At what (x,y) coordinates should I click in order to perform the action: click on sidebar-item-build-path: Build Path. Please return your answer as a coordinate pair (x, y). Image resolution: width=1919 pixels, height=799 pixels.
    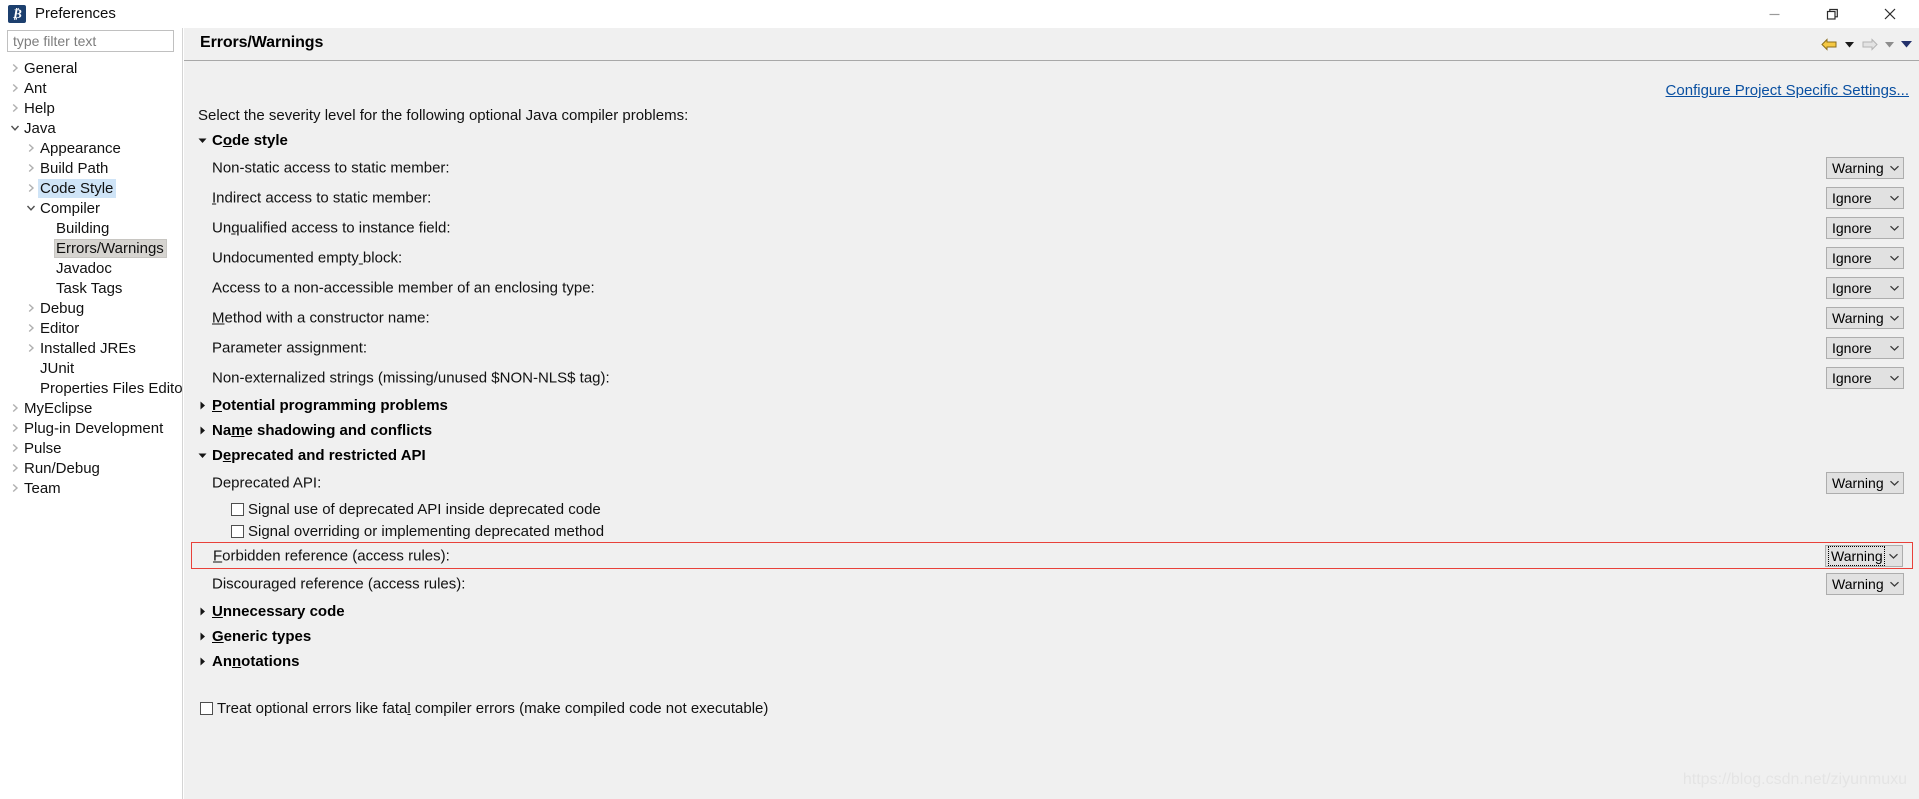
    Looking at the image, I should click on (91, 168).